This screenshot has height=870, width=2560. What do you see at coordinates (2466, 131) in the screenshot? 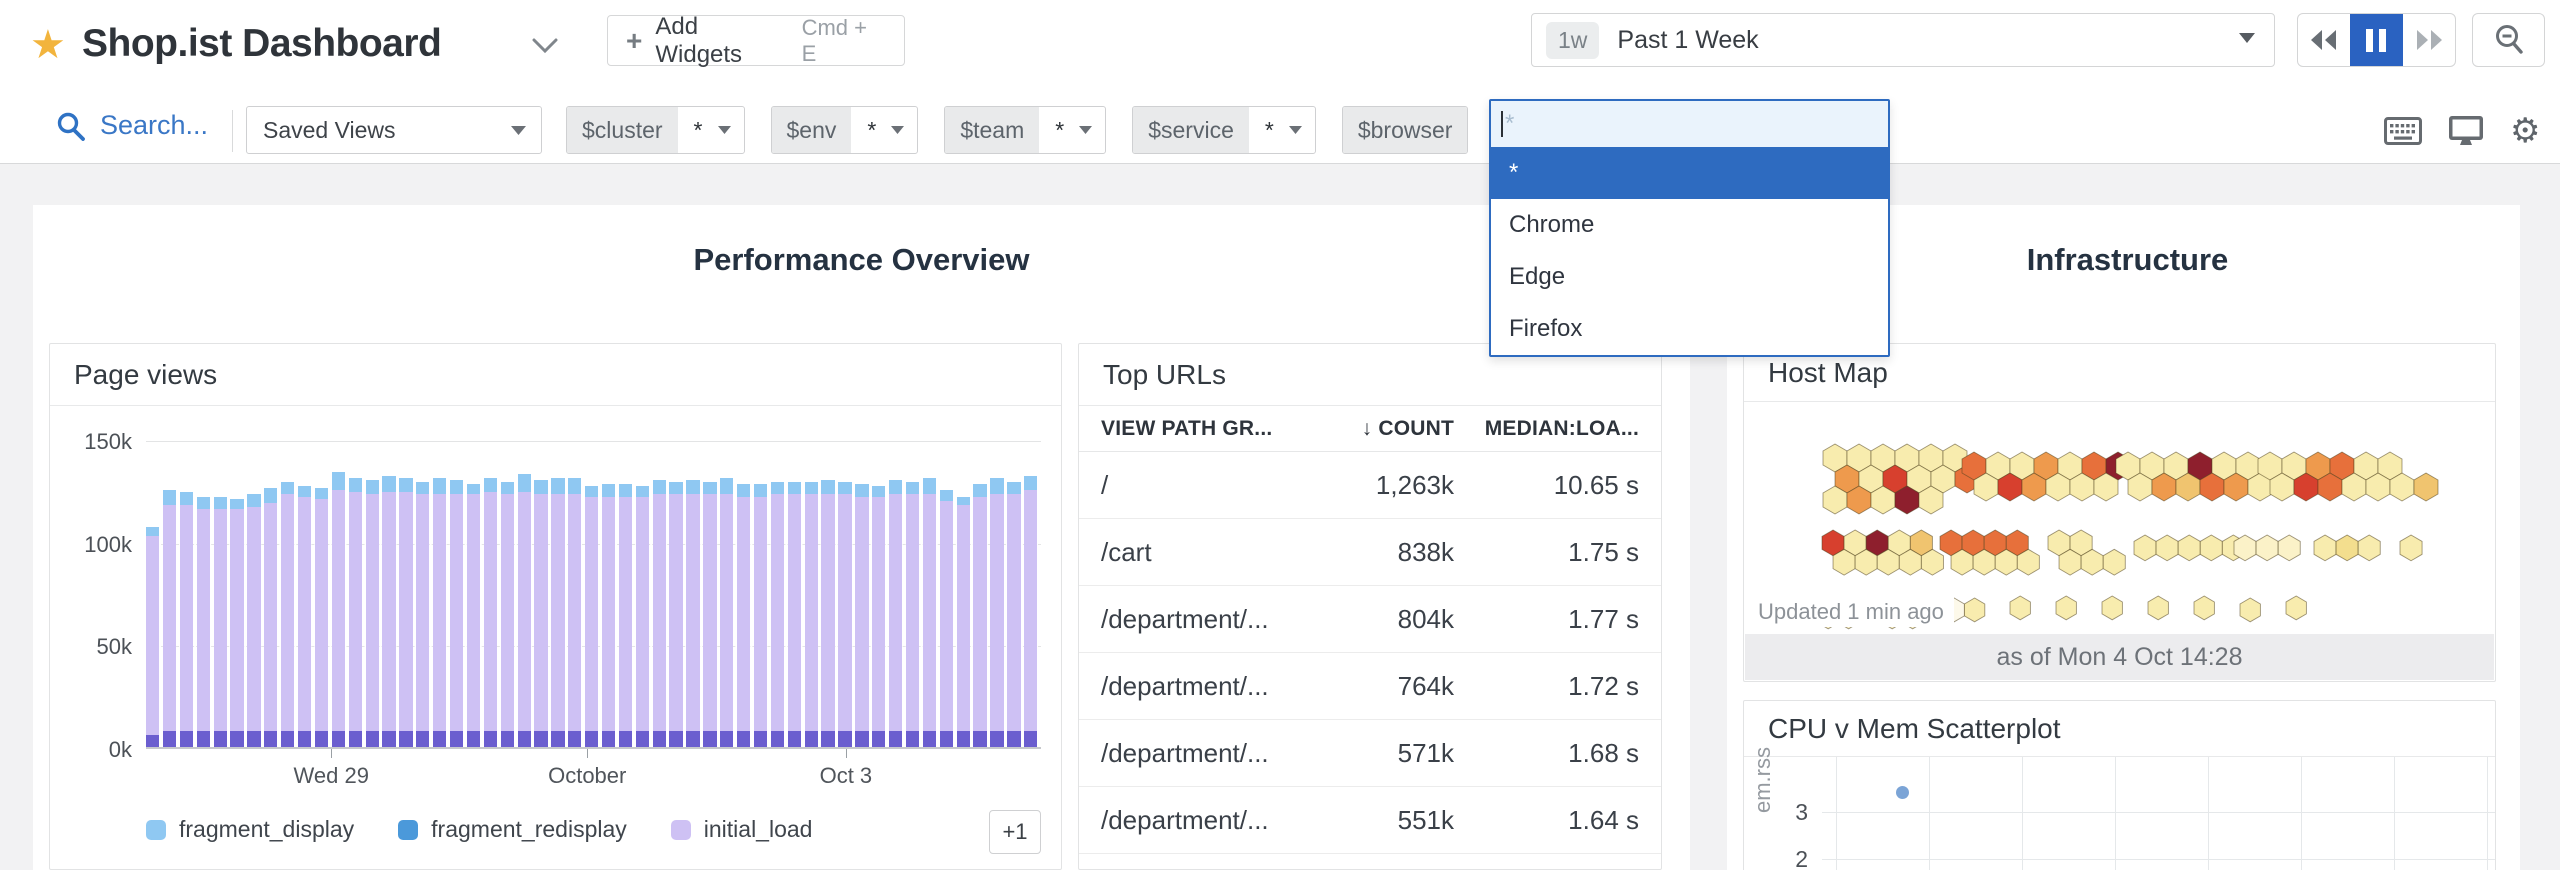
I see `tv-mode-icon` at bounding box center [2466, 131].